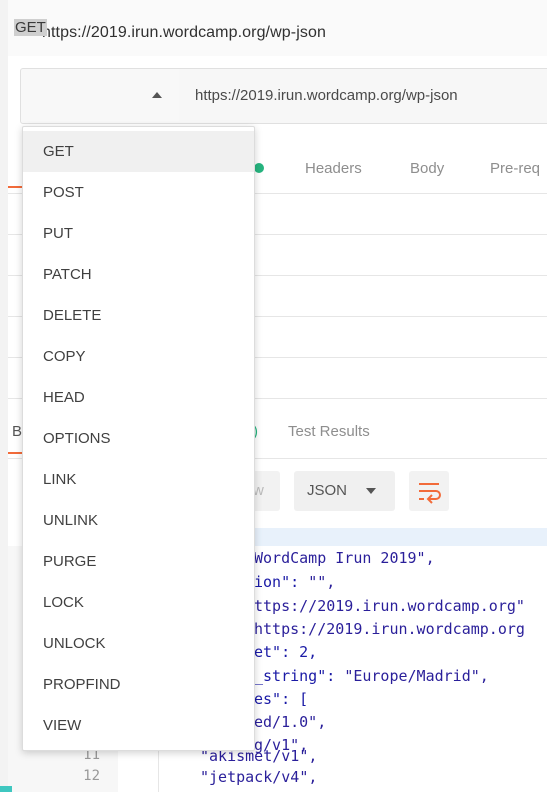 The image size is (547, 792). Describe the element at coordinates (327, 490) in the screenshot. I see `format-select-value: JSON` at that location.